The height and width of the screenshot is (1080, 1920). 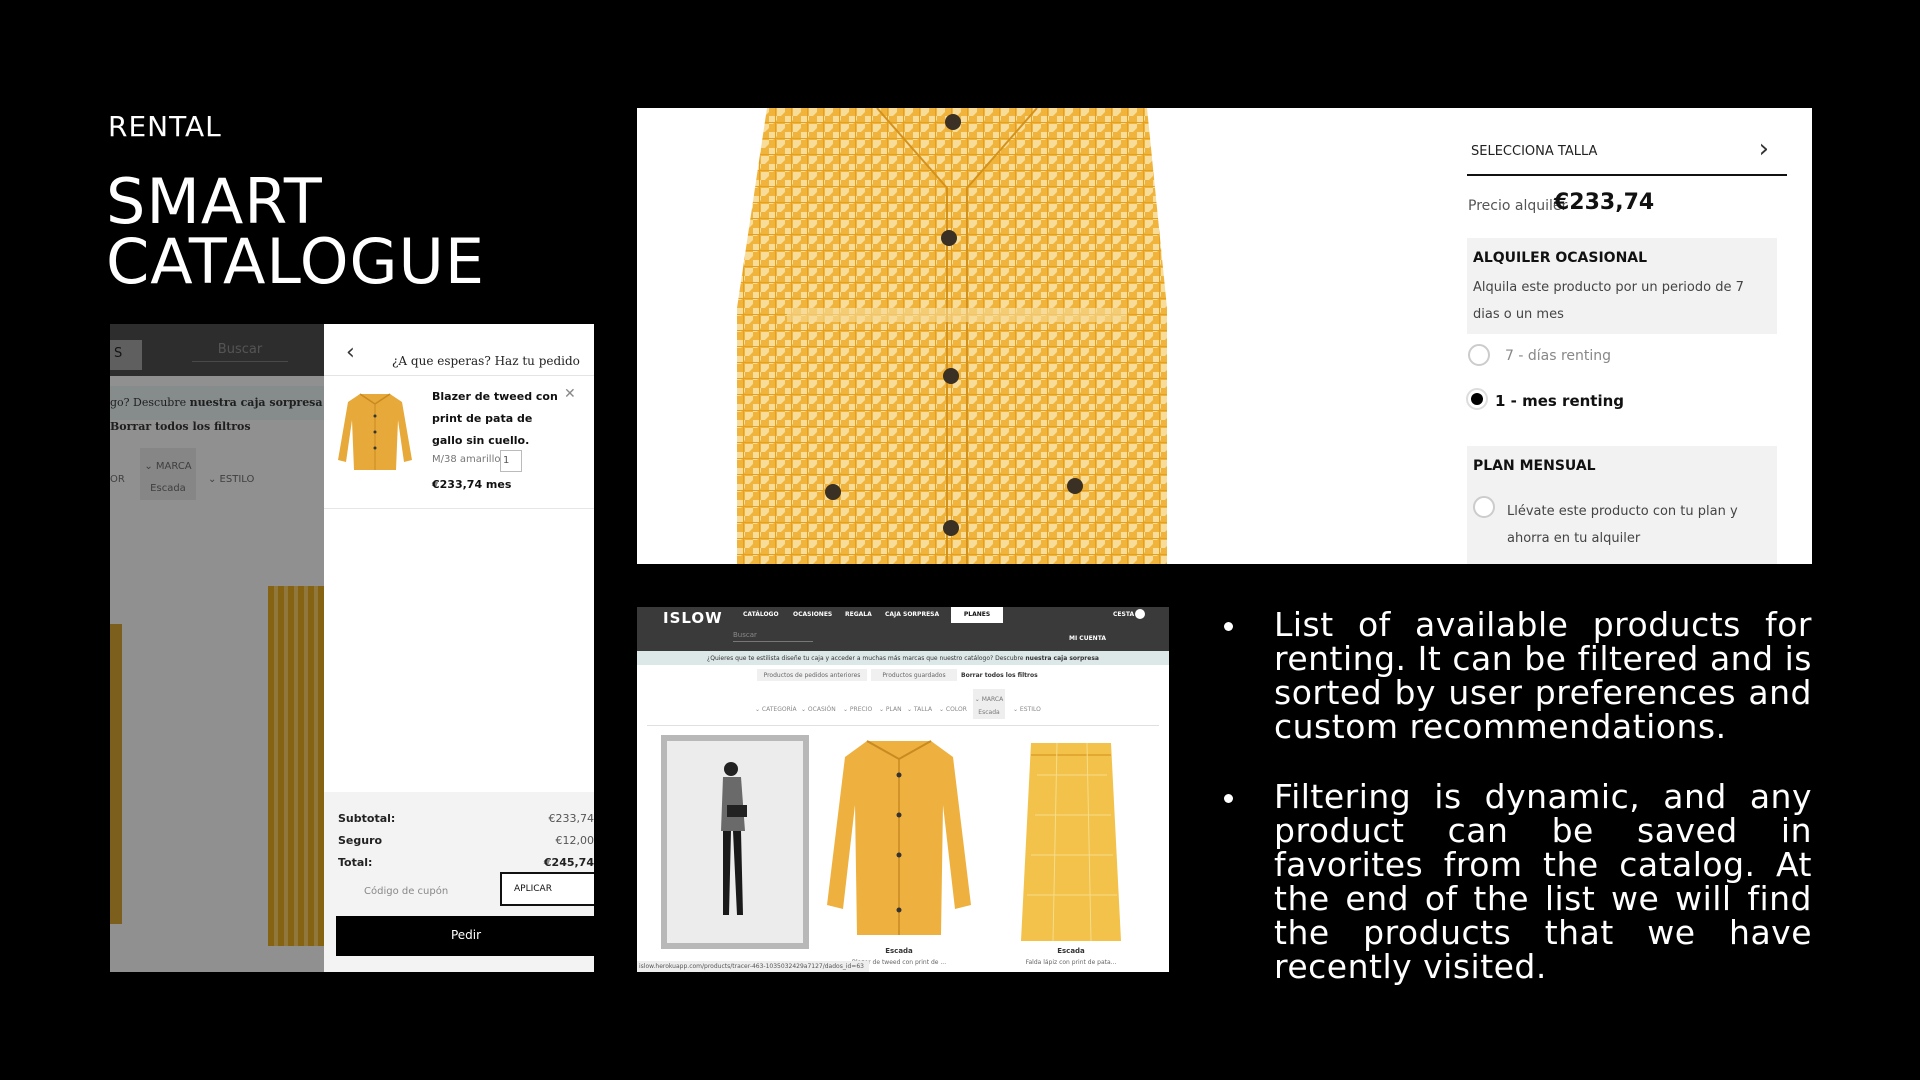 What do you see at coordinates (214, 201) in the screenshot?
I see `title-line-1: SMART` at bounding box center [214, 201].